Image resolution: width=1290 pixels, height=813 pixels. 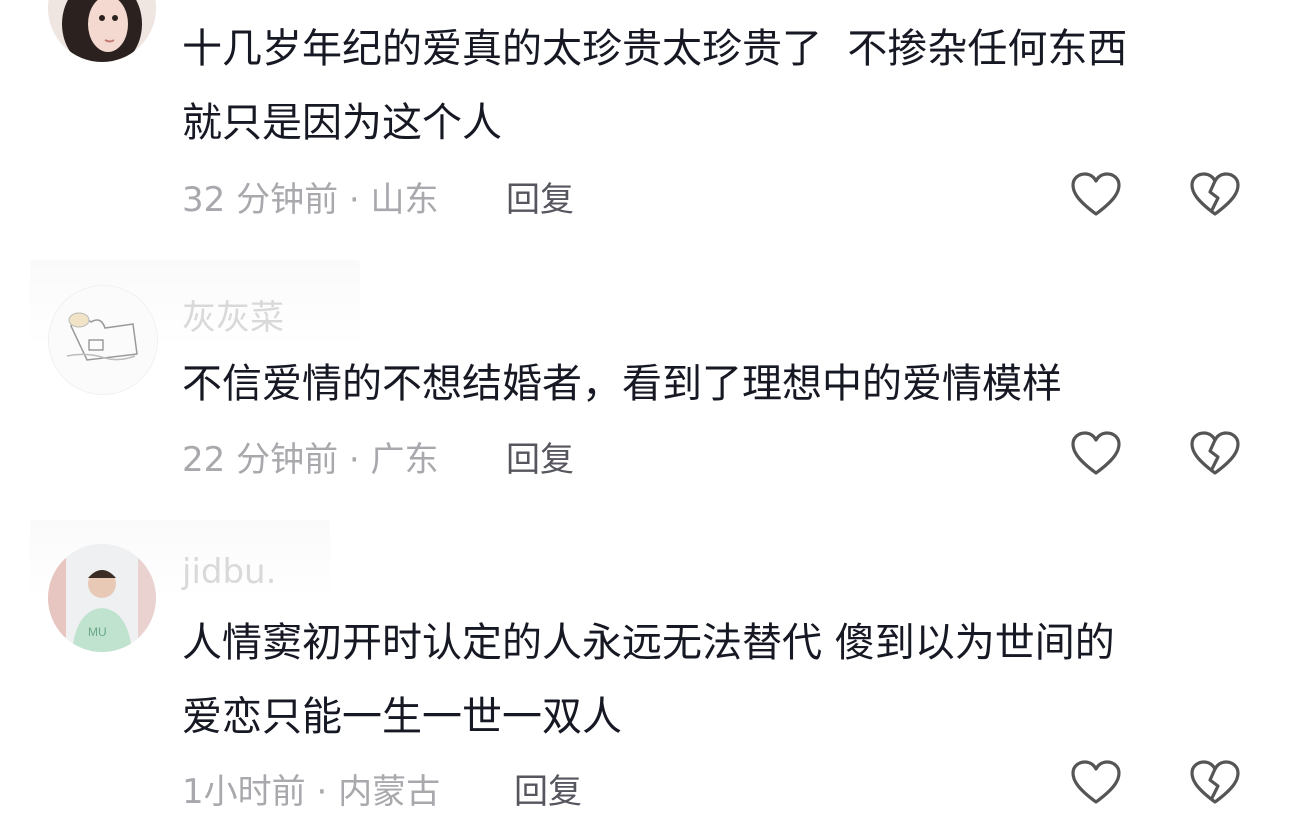 What do you see at coordinates (244, 792) in the screenshot?
I see `comment-time: 1小时前` at bounding box center [244, 792].